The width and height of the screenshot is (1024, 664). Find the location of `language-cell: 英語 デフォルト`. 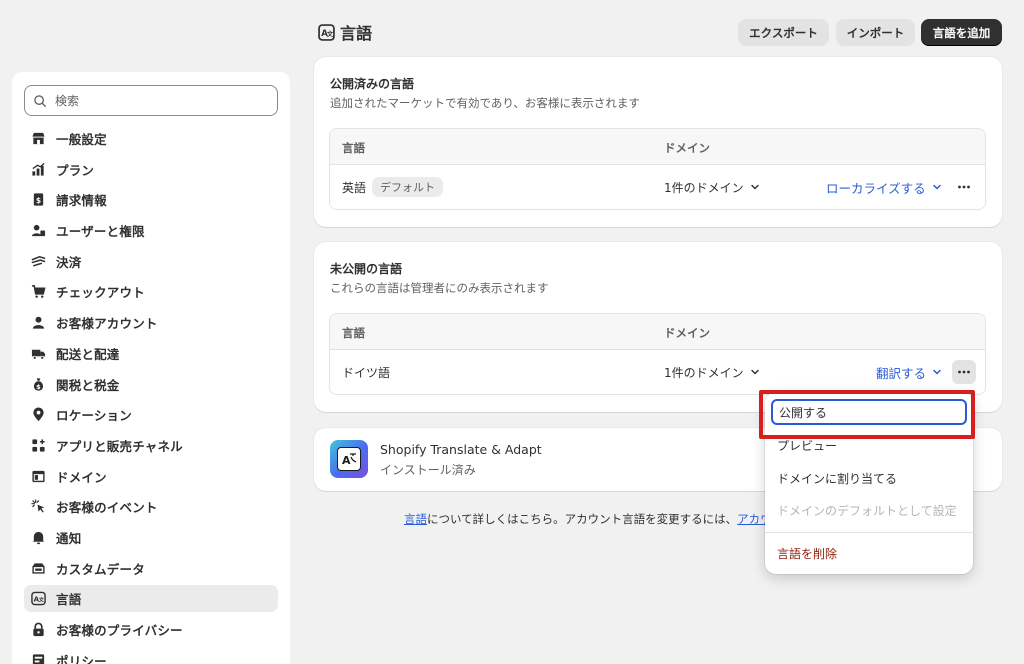

language-cell: 英語 デフォルト is located at coordinates (393, 187).